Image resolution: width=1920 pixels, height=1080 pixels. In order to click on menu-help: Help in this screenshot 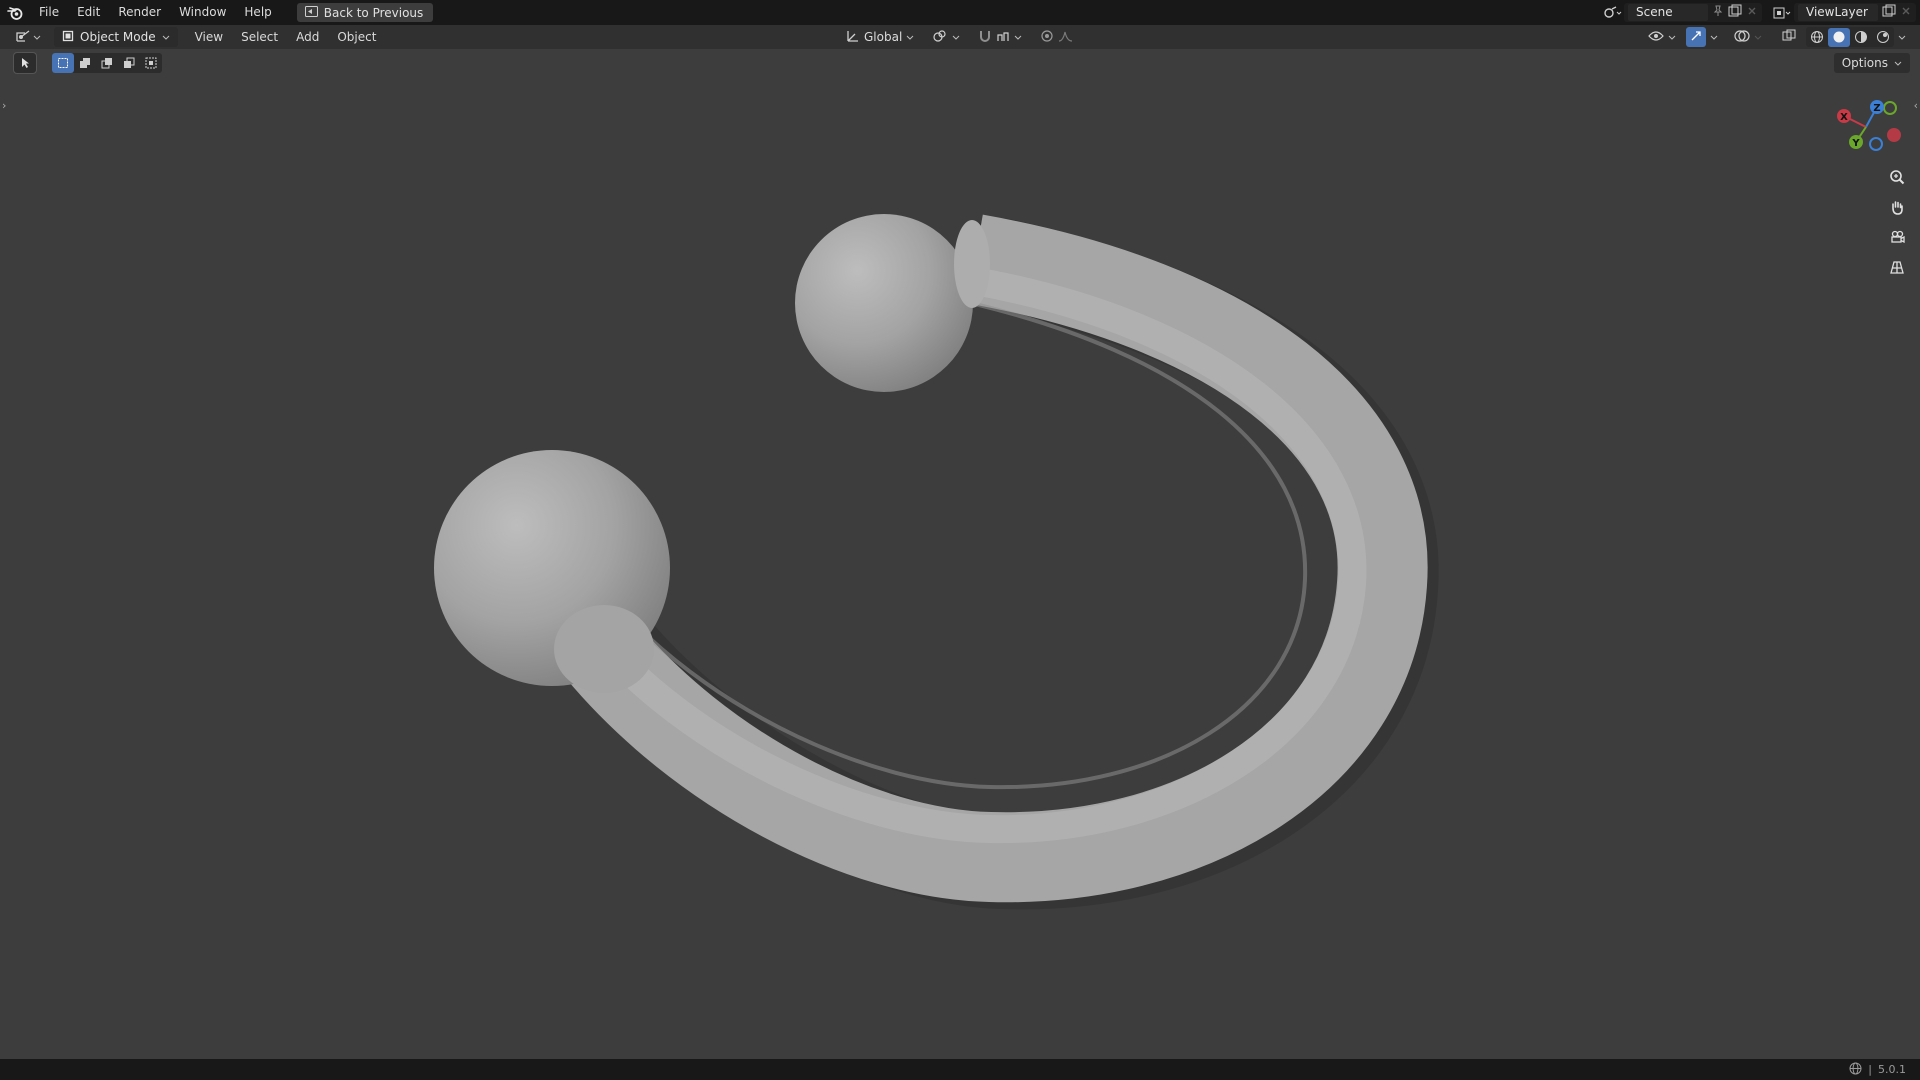, I will do `click(257, 12)`.